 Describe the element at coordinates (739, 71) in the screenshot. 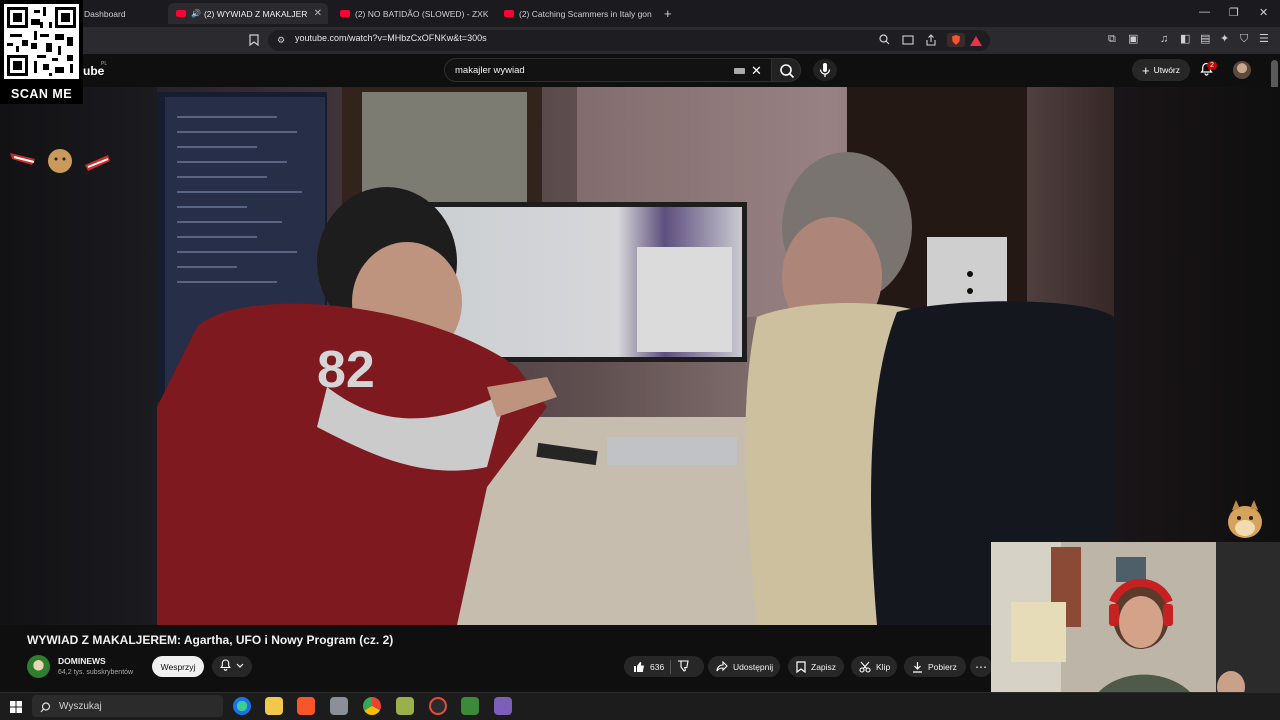

I see `keyboard-icon` at that location.